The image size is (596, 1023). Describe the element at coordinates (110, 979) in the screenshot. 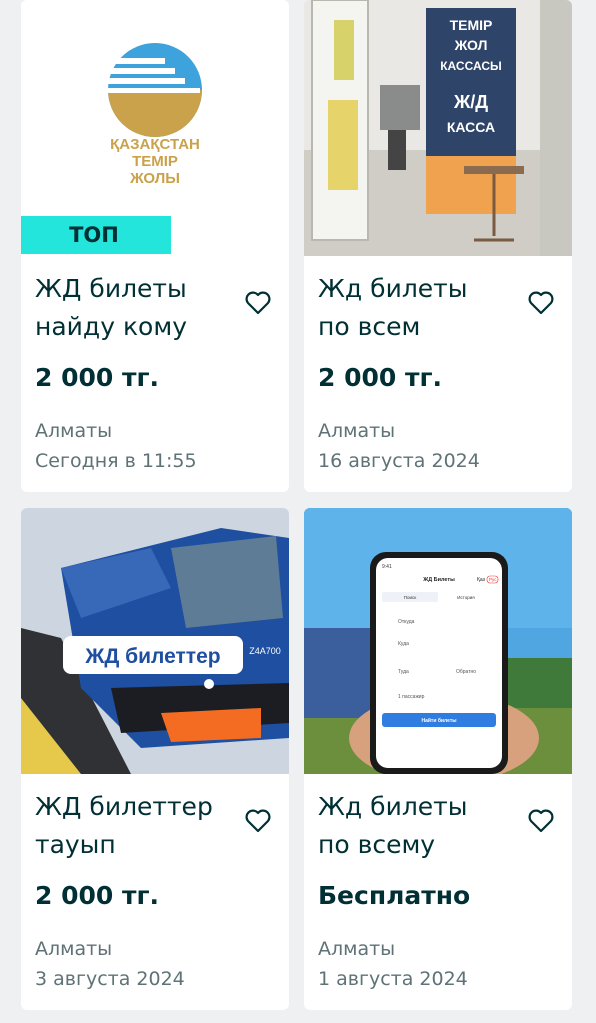

I see `listing-date: 3 августа 2024` at that location.